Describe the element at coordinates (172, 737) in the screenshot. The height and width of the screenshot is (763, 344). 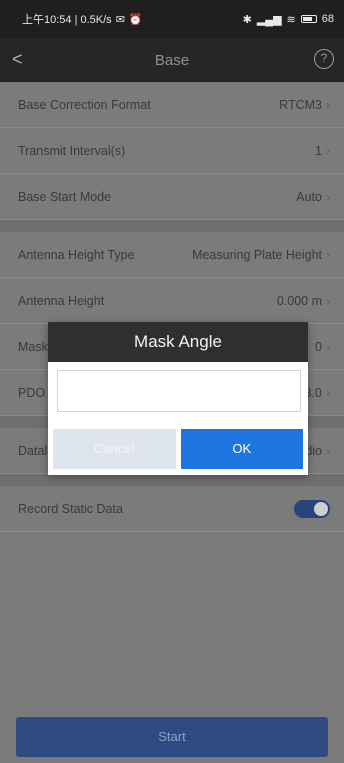
I see `start-button: Start` at that location.